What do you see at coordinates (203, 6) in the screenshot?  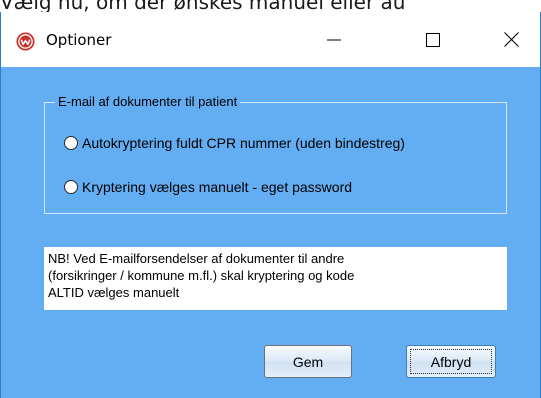 I see `background-text: Vælg nu, om der ønskes manuel eller au` at bounding box center [203, 6].